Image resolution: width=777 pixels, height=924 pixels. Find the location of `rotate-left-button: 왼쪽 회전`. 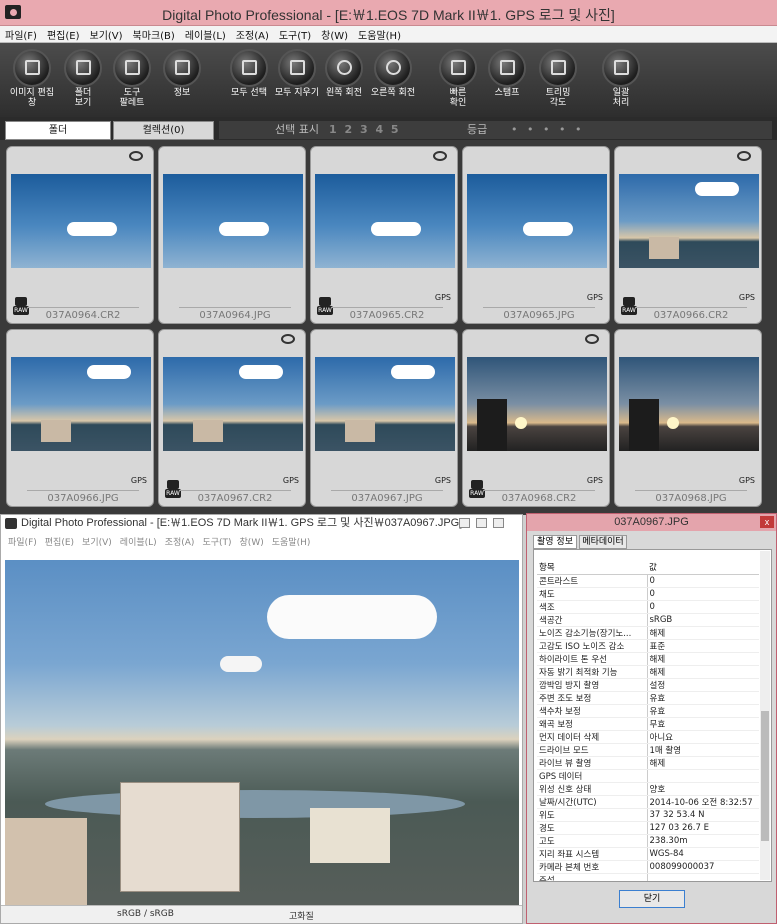

rotate-left-button: 왼쪽 회전 is located at coordinates (344, 73).